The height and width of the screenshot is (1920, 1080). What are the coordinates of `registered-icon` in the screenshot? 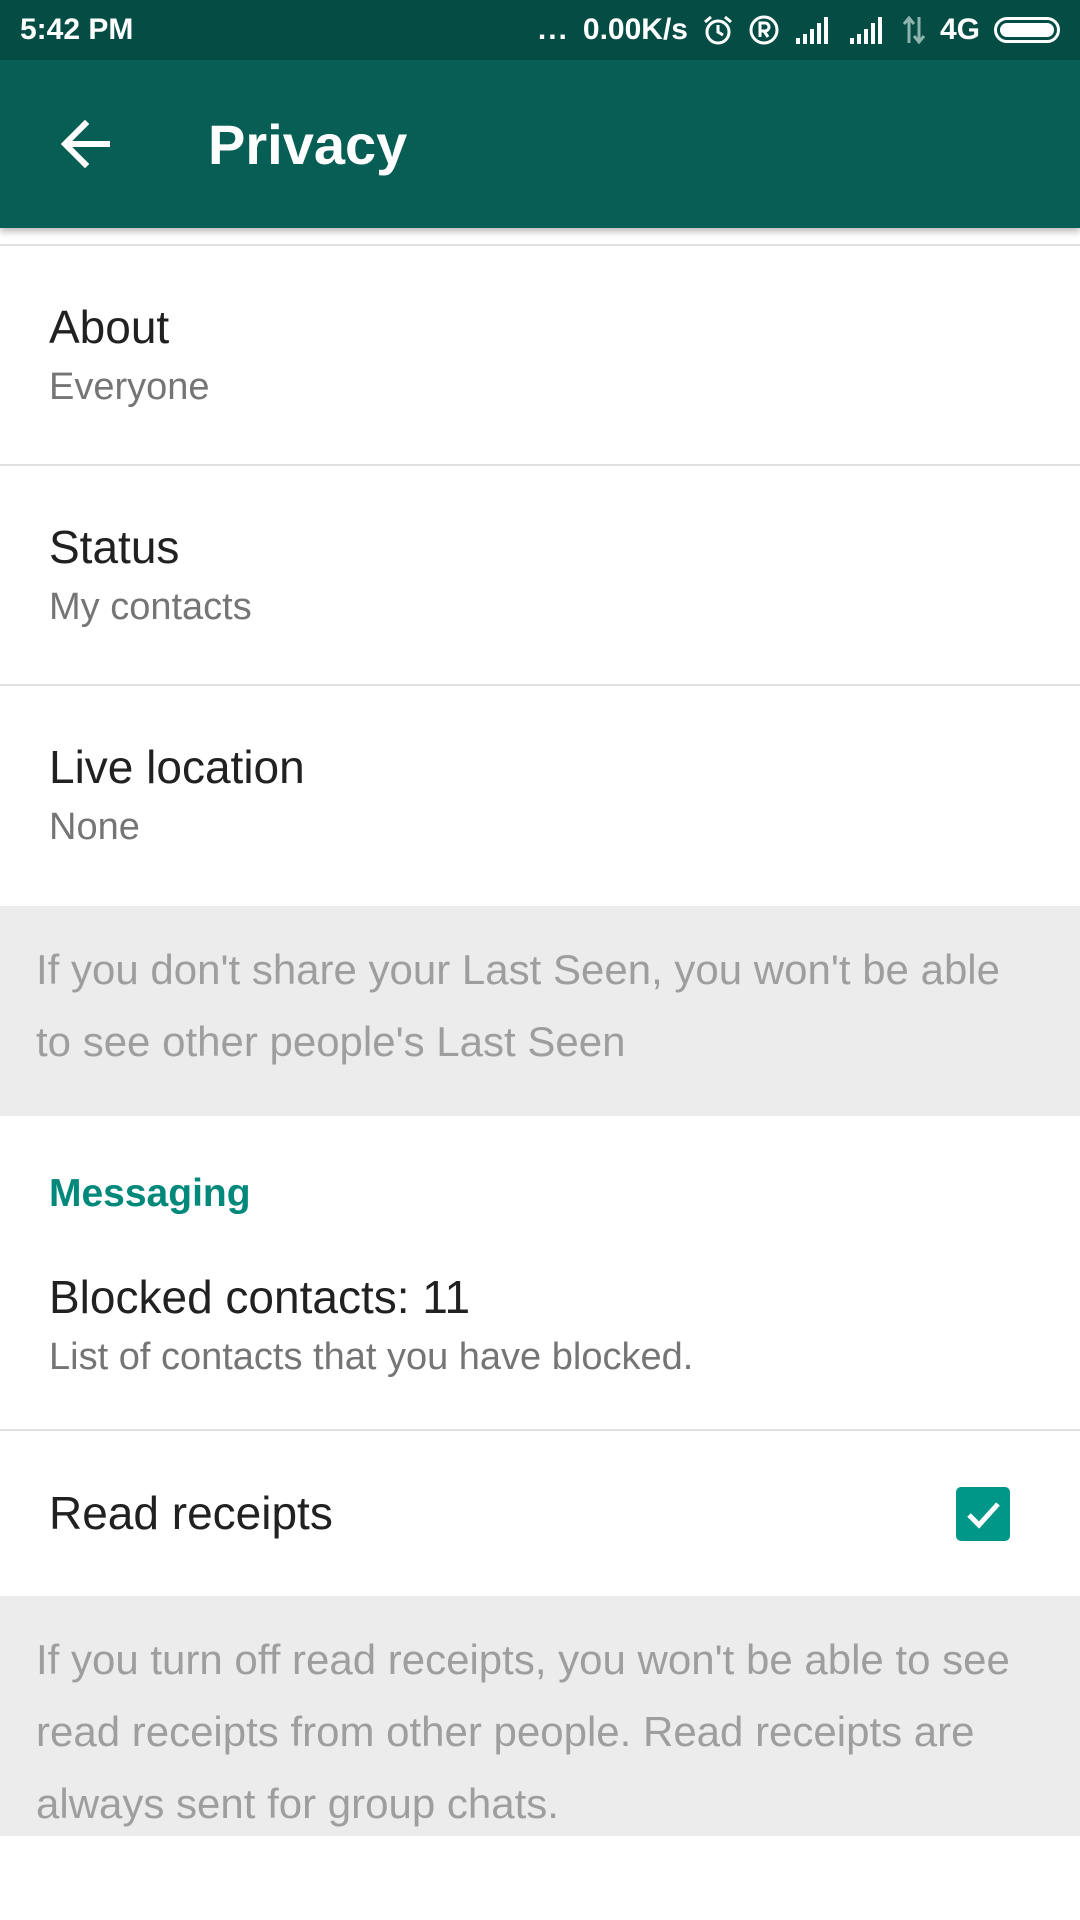 It's located at (764, 30).